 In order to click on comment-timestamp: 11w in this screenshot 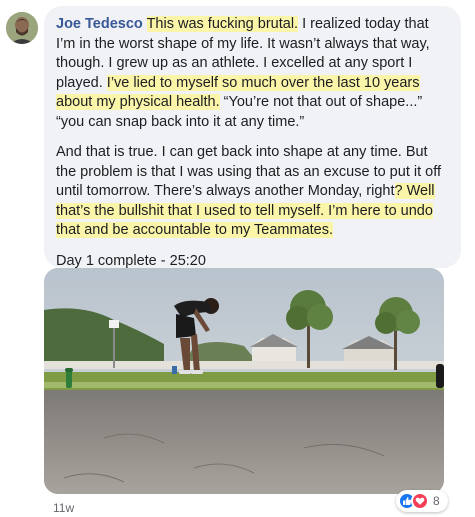, I will do `click(63, 508)`.